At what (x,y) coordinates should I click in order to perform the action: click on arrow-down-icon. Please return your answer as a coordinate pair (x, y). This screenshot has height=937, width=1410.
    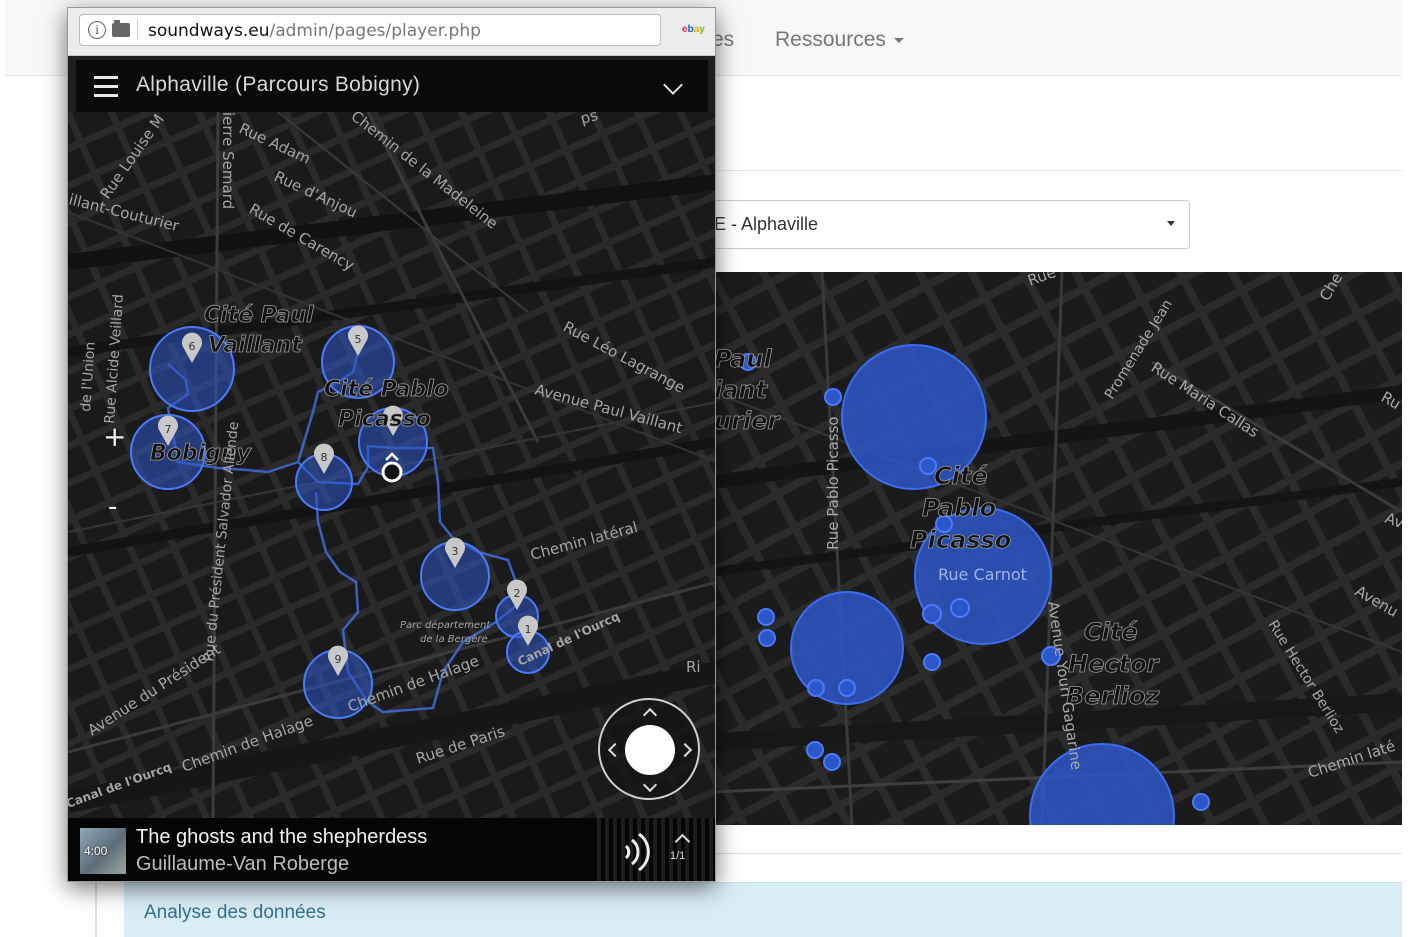
    Looking at the image, I should click on (650, 785).